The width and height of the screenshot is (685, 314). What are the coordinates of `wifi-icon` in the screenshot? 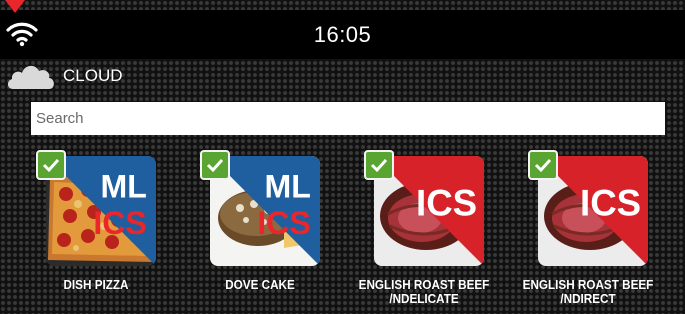 It's located at (22, 34).